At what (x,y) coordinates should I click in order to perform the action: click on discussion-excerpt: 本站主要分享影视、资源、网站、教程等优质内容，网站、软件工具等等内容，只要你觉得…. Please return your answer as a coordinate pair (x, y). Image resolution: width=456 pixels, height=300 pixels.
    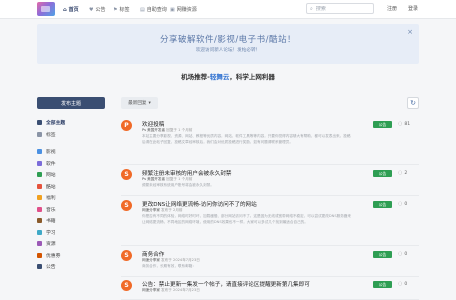
    Looking at the image, I should click on (246, 139).